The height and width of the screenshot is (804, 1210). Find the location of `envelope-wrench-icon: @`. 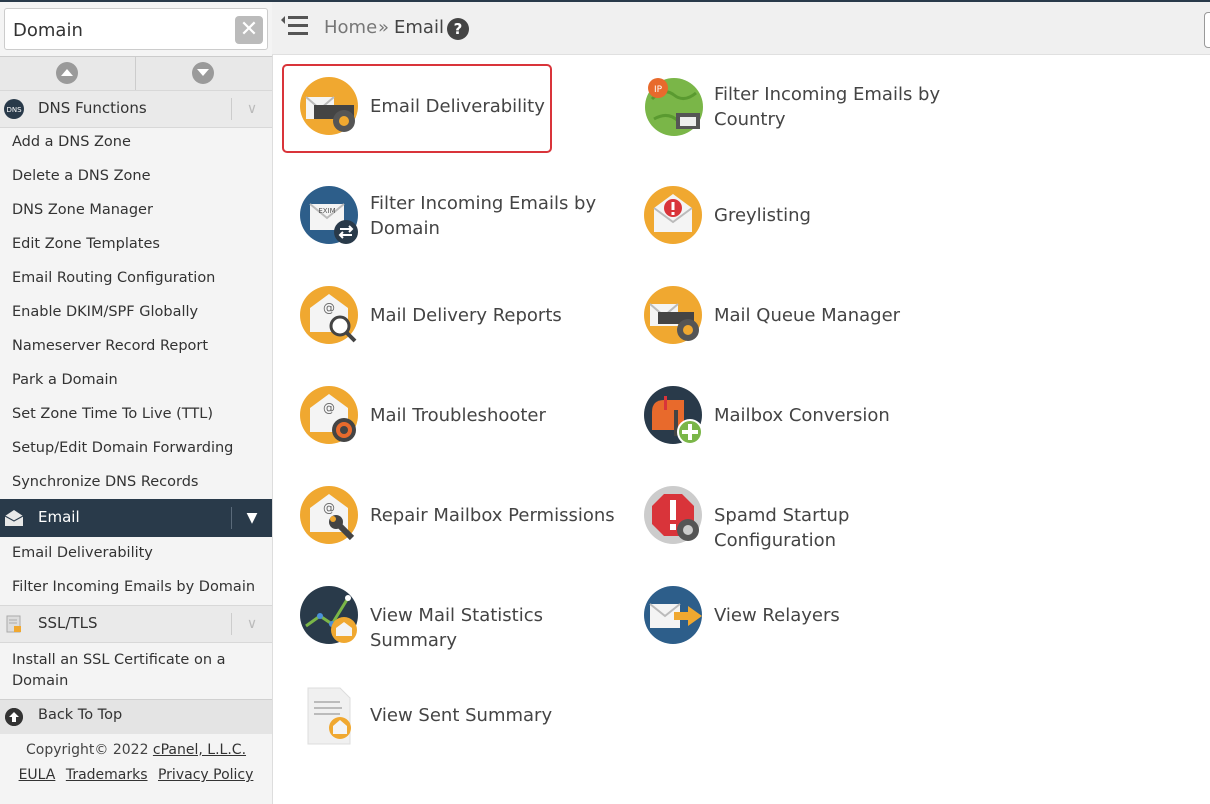

envelope-wrench-icon: @ is located at coordinates (329, 515).